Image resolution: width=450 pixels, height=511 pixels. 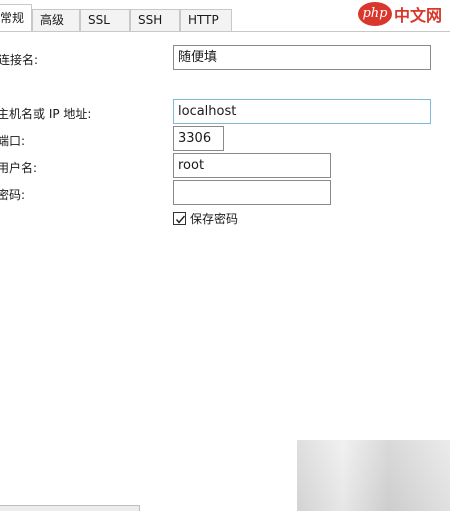 What do you see at coordinates (198, 138) in the screenshot?
I see `port-input: 3306` at bounding box center [198, 138].